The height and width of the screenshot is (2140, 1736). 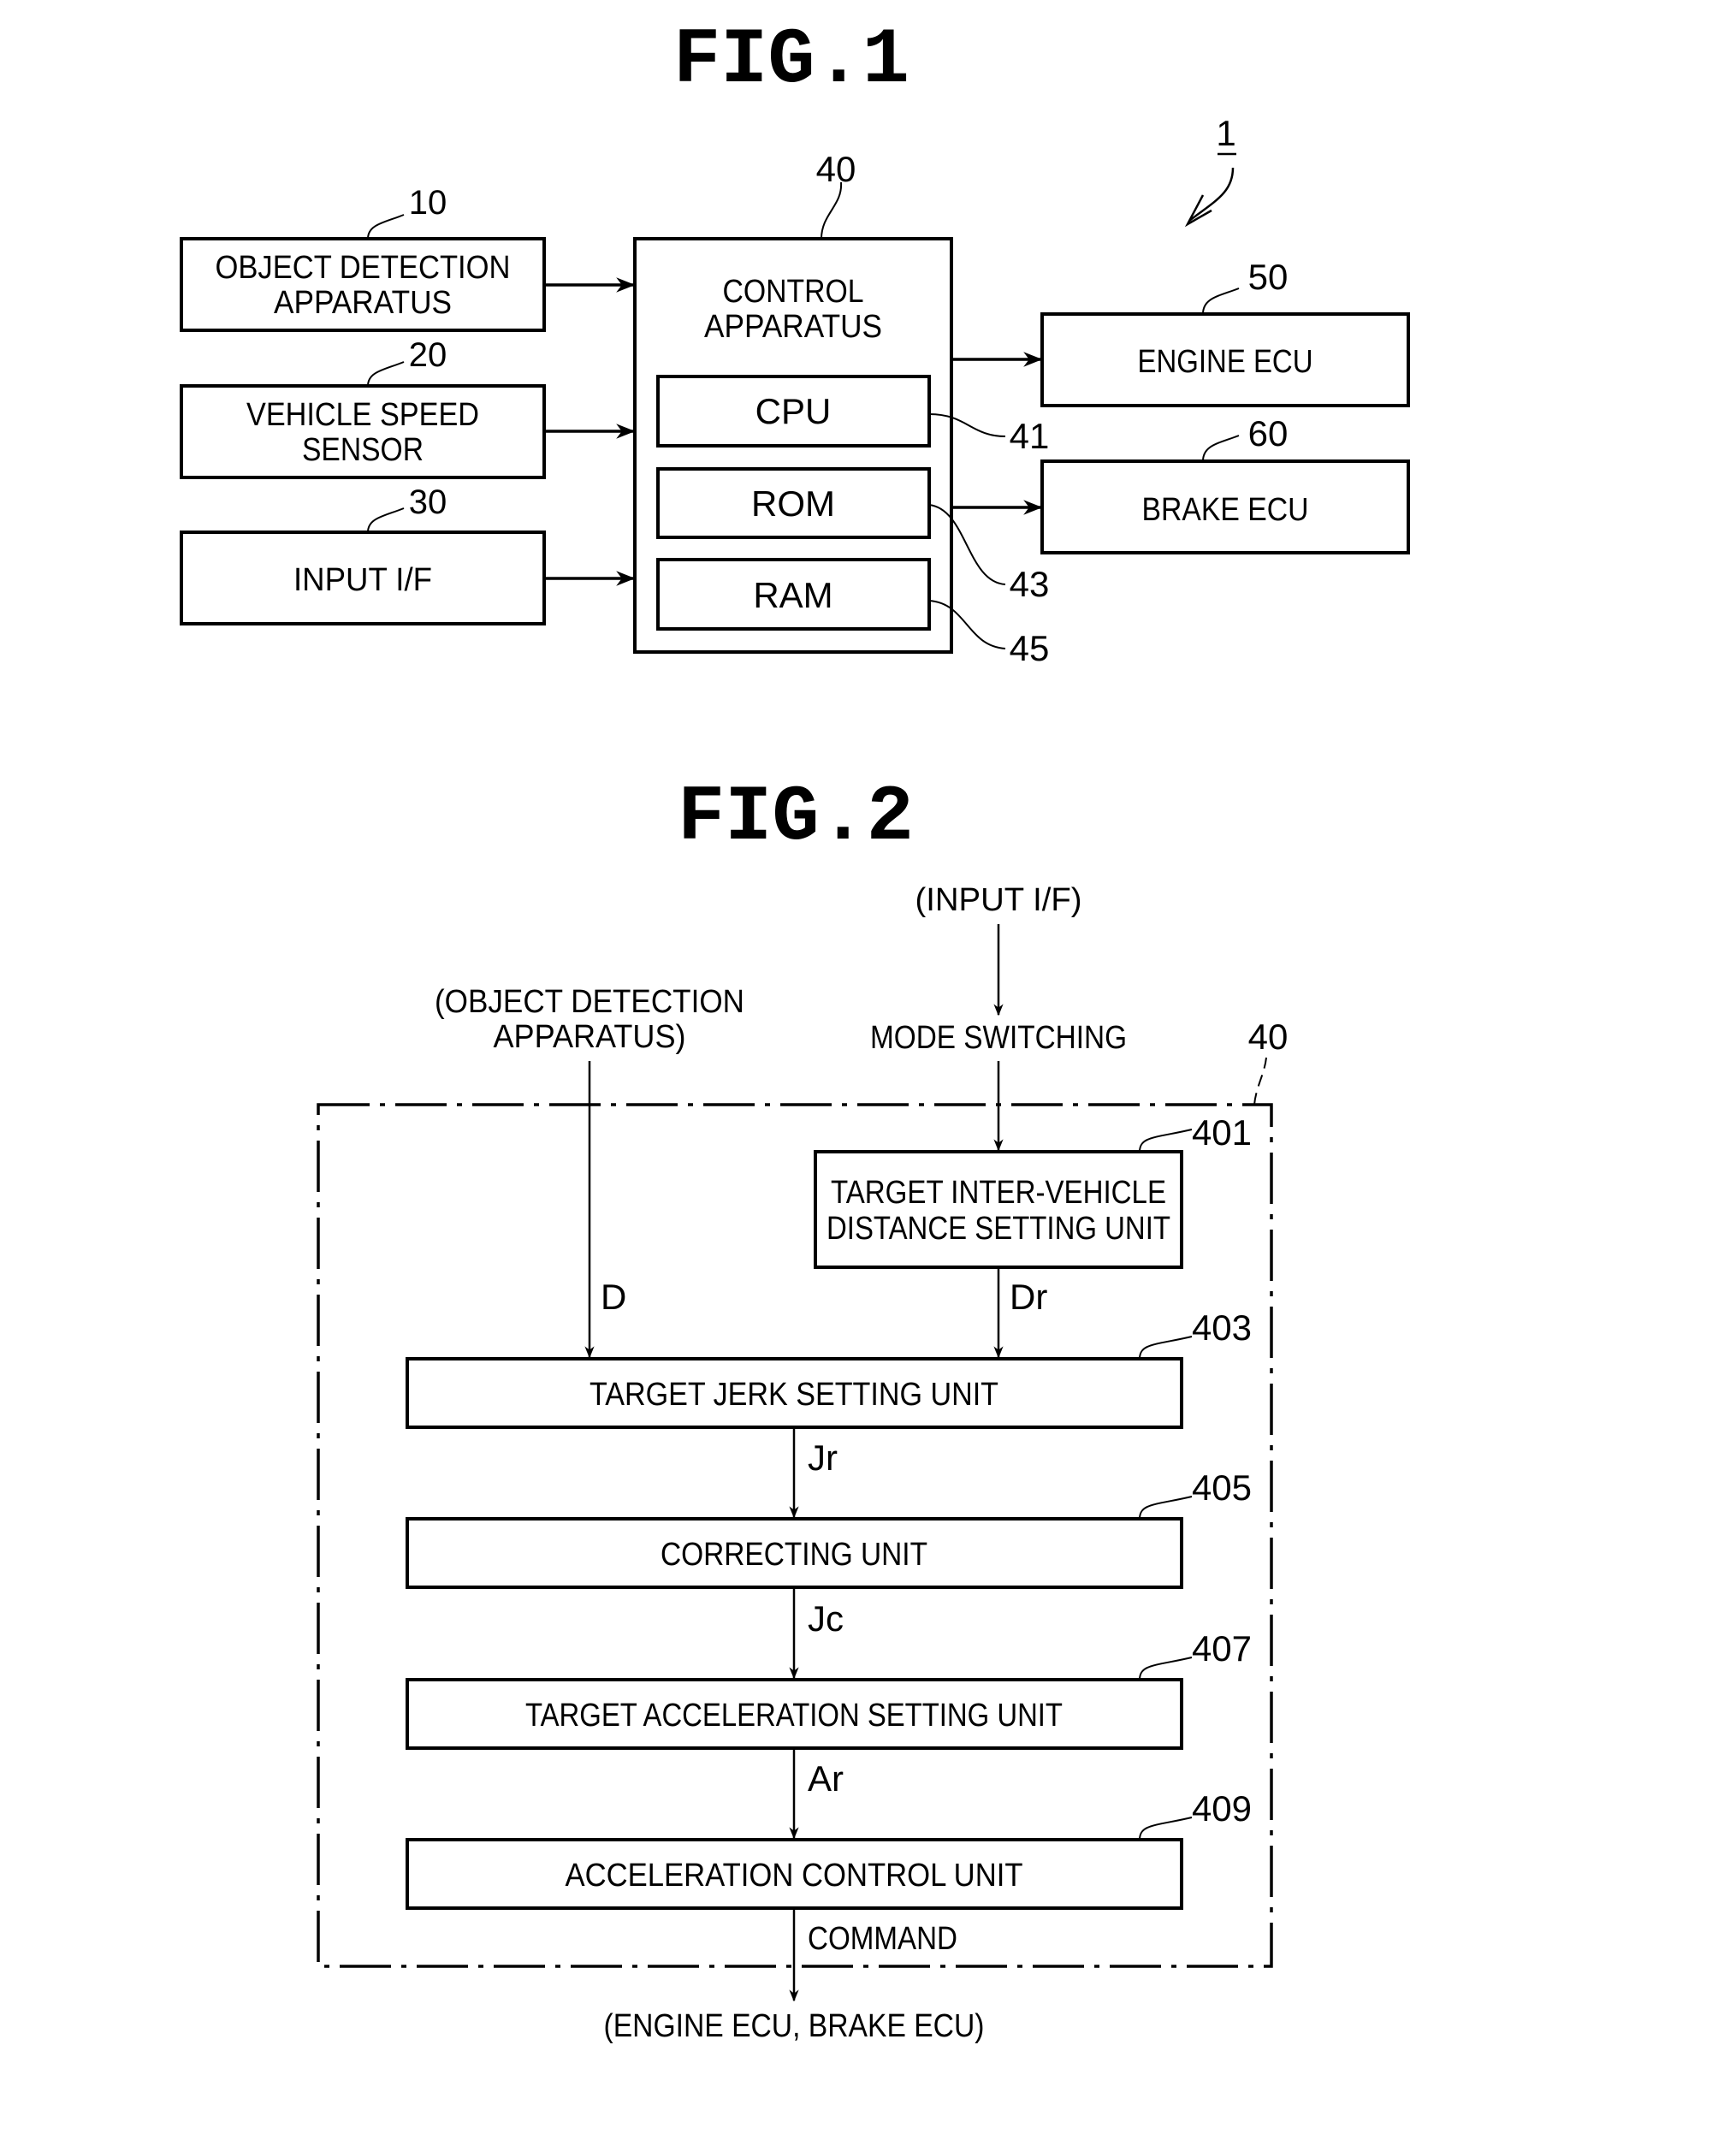 I want to click on unit-407: TARGET ACCELERATION SETTING UNIT 407, so click(x=829, y=1689).